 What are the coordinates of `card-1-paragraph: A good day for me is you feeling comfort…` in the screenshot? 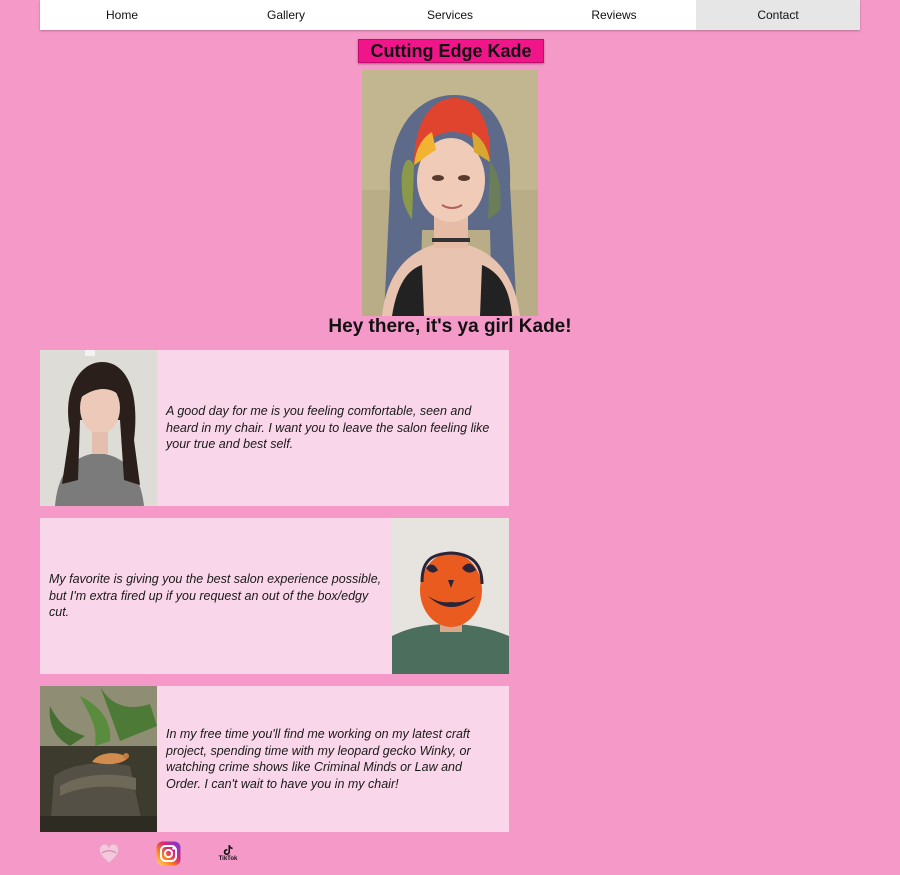 It's located at (328, 428).